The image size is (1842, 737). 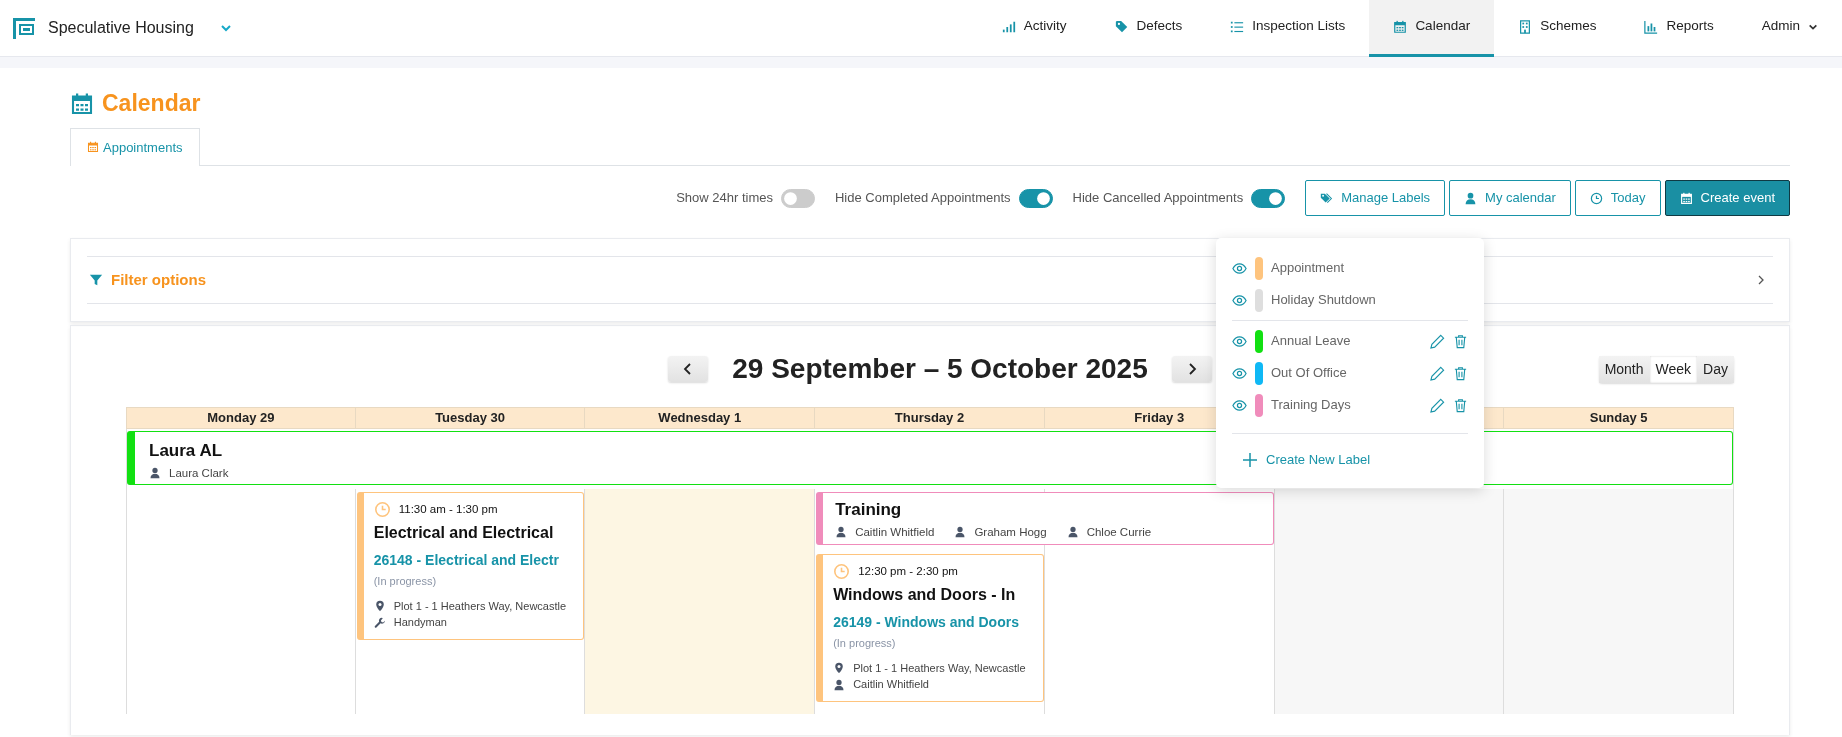 What do you see at coordinates (1309, 373) in the screenshot?
I see `label-name: Out Of Office` at bounding box center [1309, 373].